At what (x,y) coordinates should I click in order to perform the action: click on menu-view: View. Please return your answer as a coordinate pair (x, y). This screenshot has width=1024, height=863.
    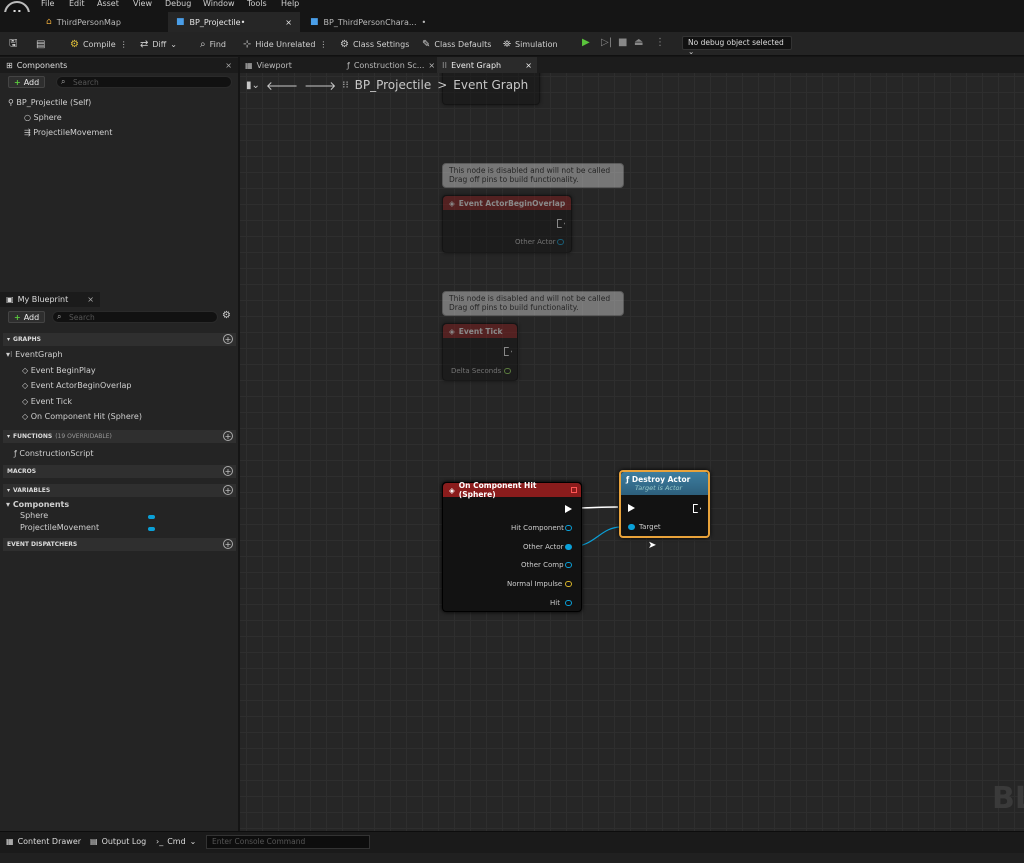
    Looking at the image, I should click on (142, 4).